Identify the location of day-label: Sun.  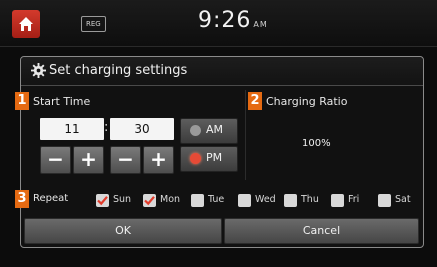
(122, 199).